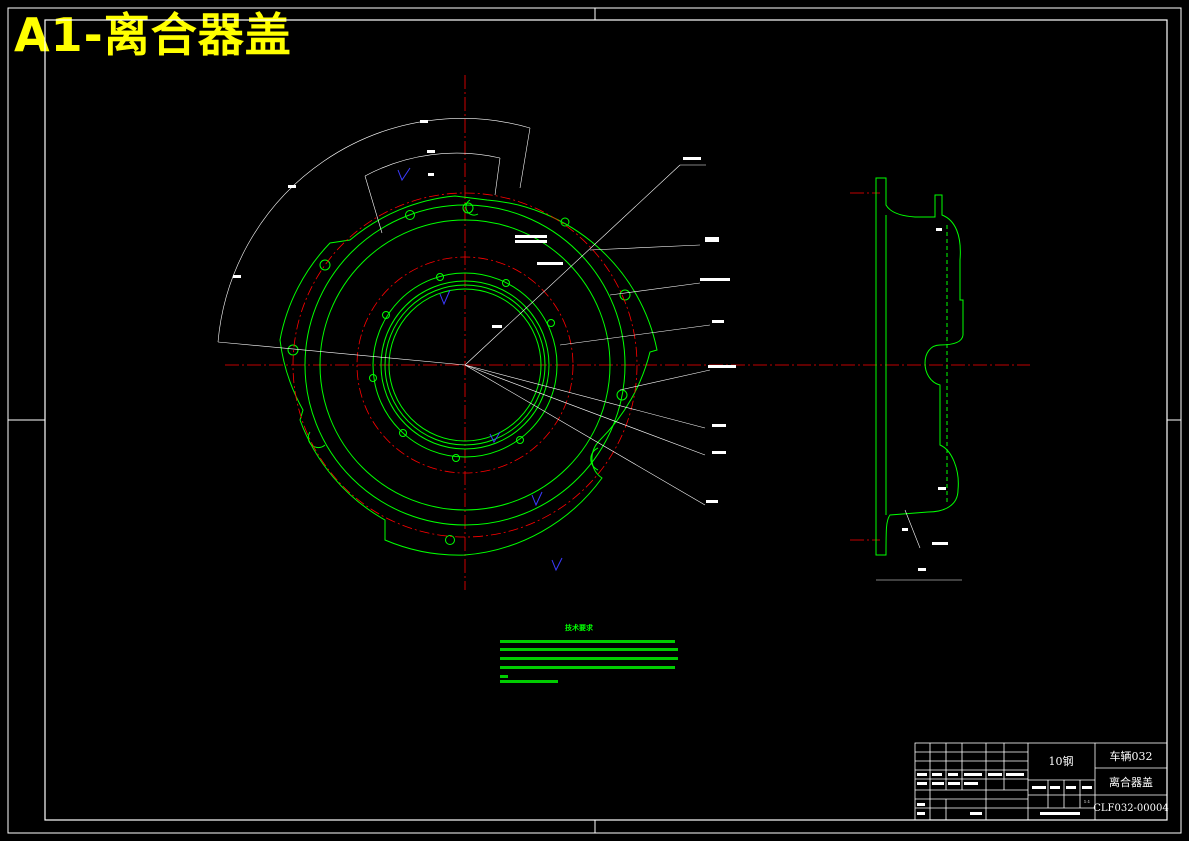 This screenshot has height=841, width=1189. What do you see at coordinates (468, 375) in the screenshot?
I see `front-view` at bounding box center [468, 375].